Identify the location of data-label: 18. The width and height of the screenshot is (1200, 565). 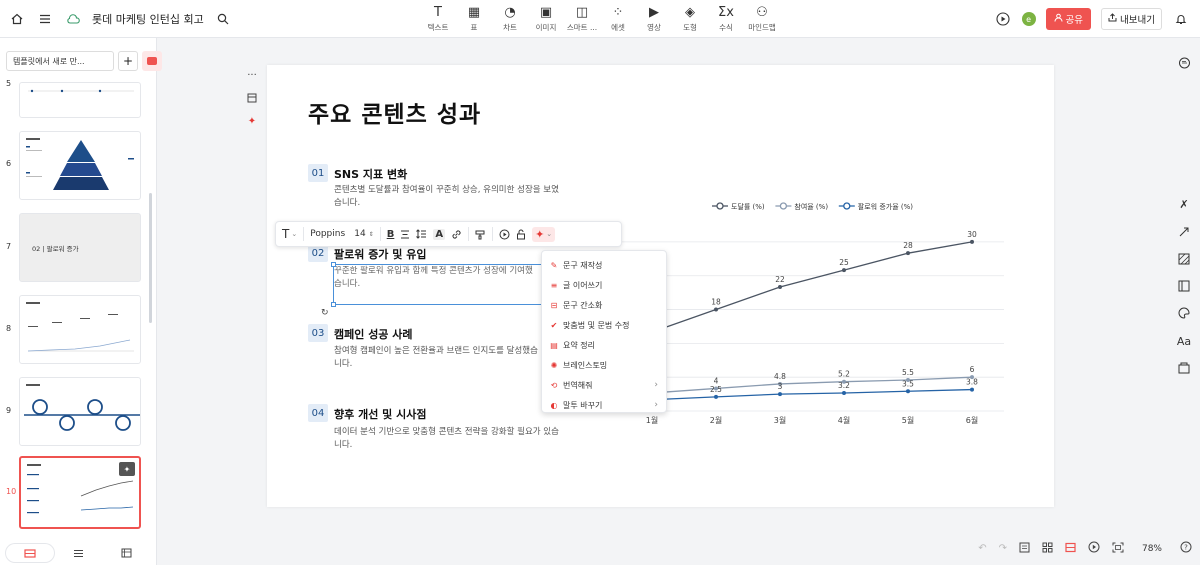
(716, 302).